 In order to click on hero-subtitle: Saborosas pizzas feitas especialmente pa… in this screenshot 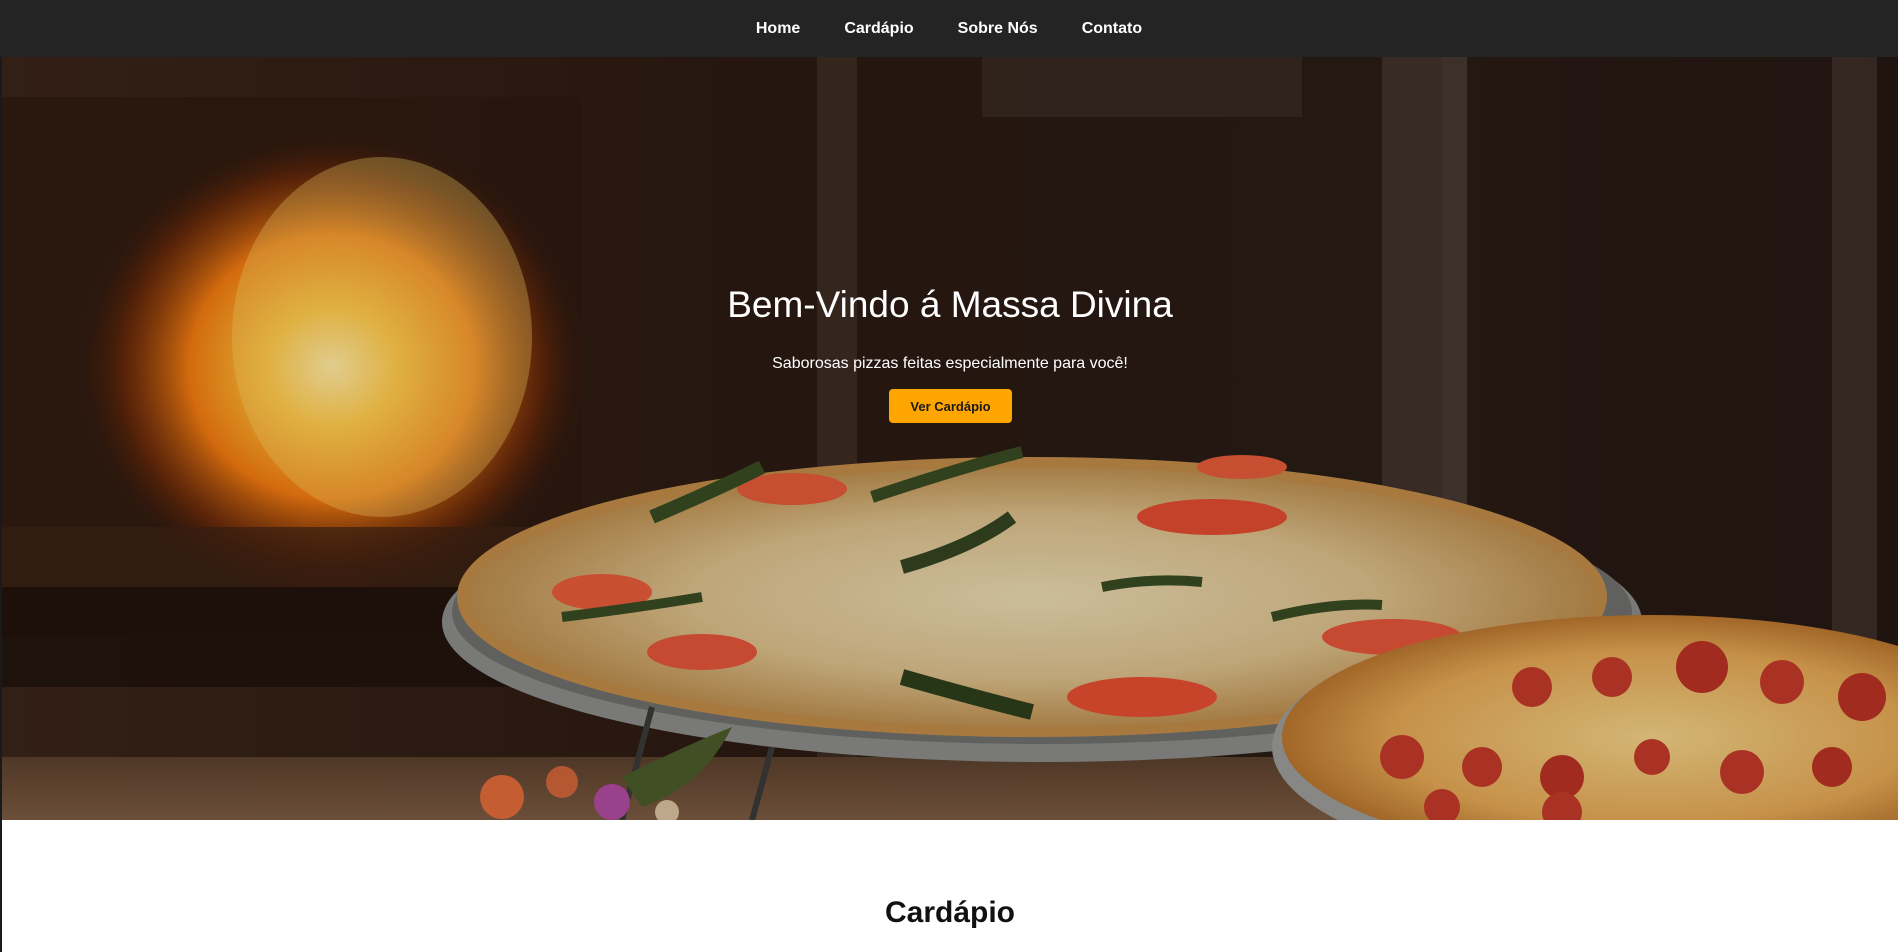, I will do `click(950, 363)`.